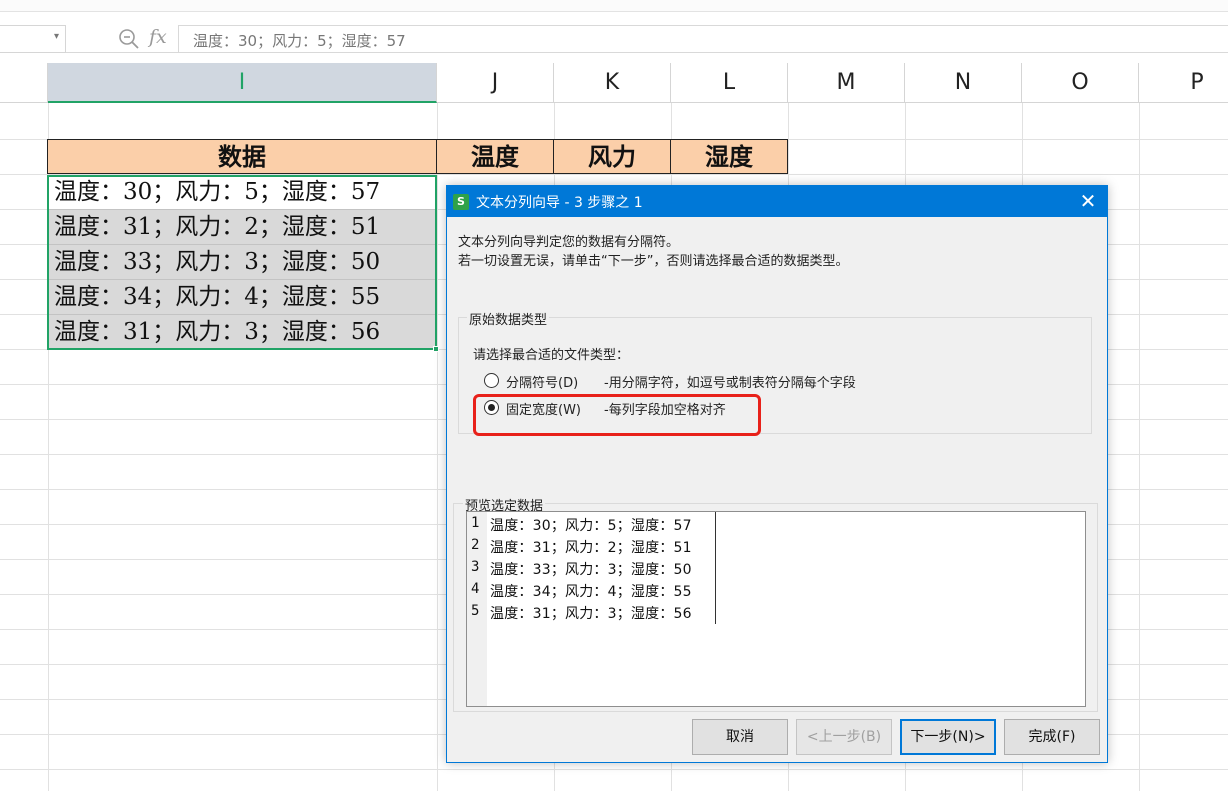  What do you see at coordinates (475, 545) in the screenshot?
I see `preview-line-number: 2` at bounding box center [475, 545].